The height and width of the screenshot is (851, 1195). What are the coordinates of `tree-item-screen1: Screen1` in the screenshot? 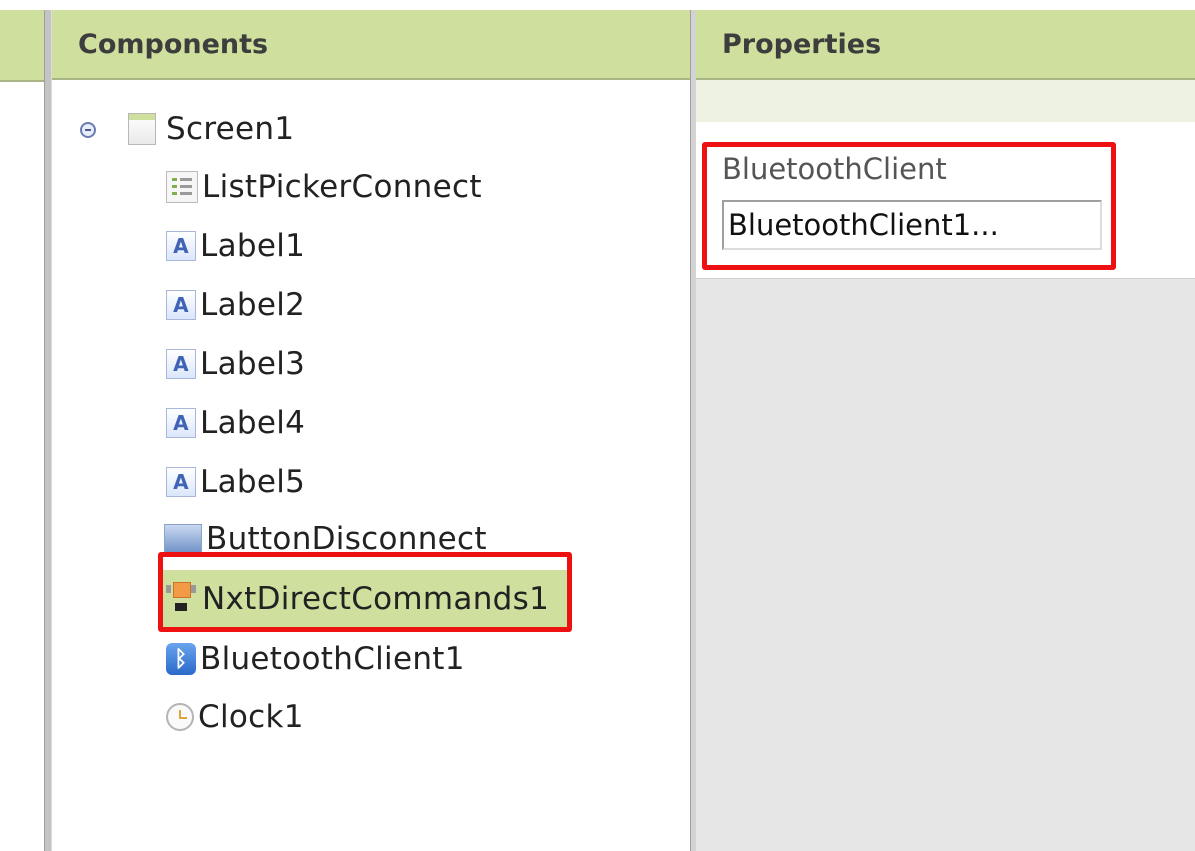 It's located at (211, 129).